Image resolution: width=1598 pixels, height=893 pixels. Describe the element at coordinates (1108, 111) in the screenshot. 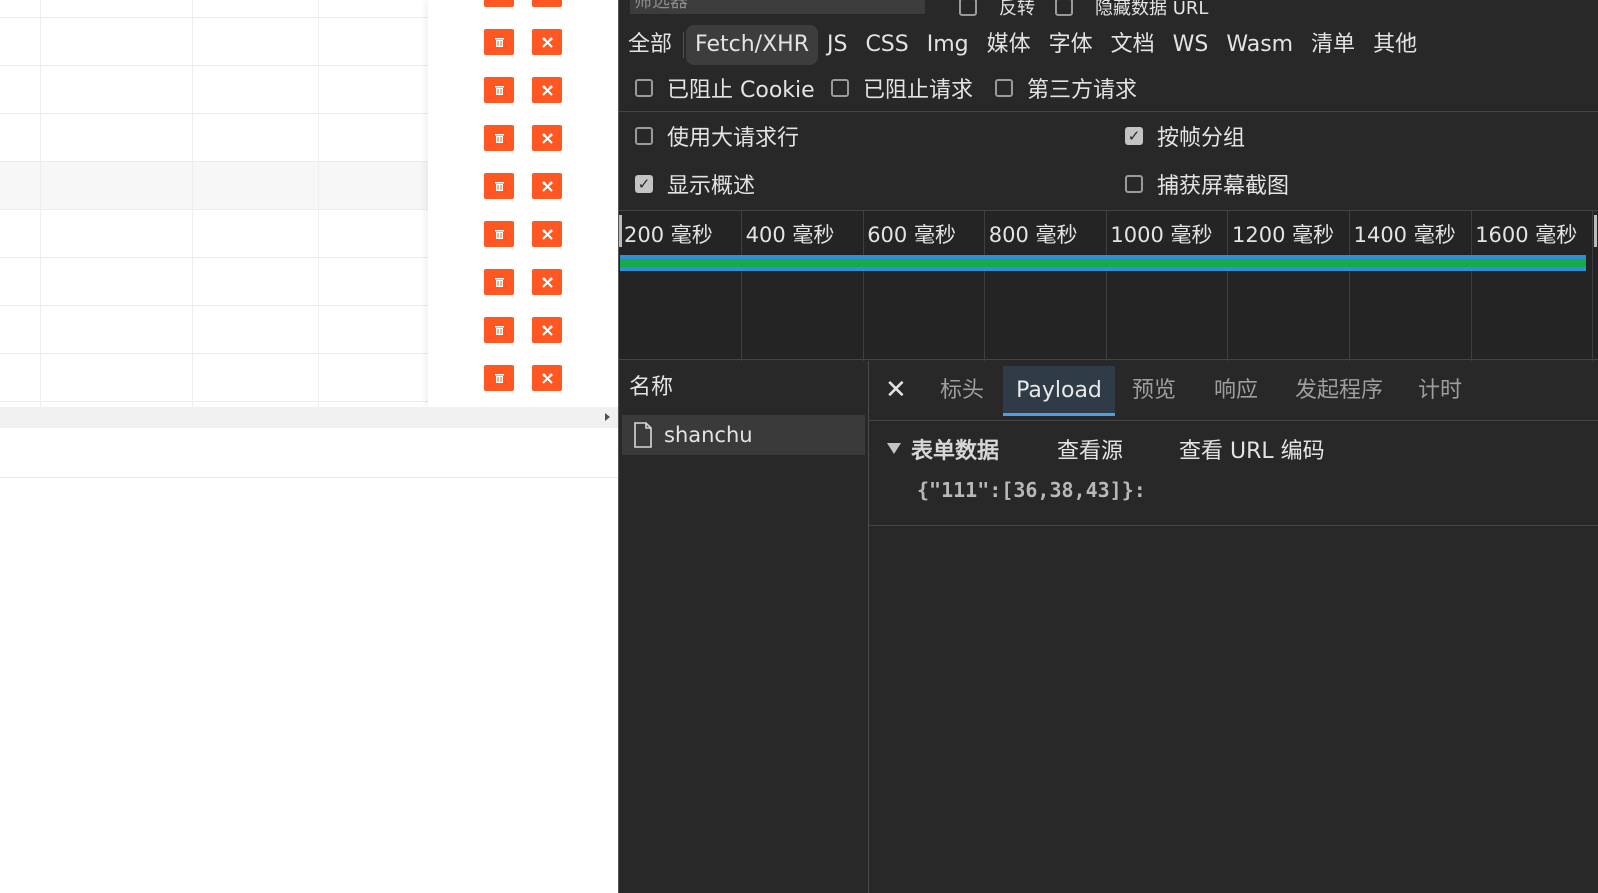

I see `toolbar-divider` at that location.